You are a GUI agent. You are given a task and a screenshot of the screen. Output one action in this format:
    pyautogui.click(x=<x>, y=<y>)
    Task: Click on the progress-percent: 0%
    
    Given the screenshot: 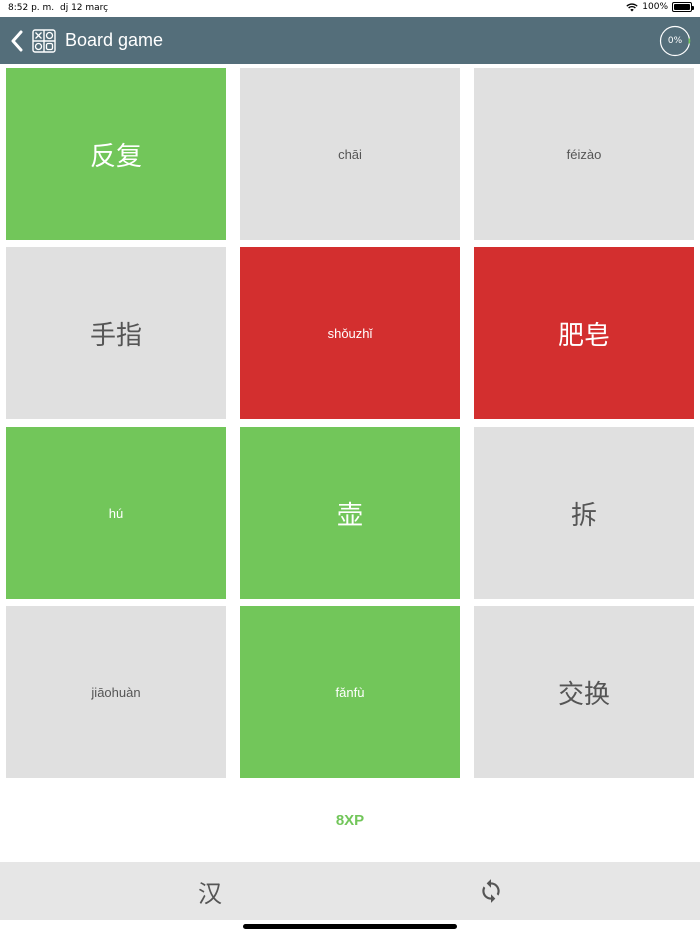 What is the action you would take?
    pyautogui.click(x=675, y=41)
    